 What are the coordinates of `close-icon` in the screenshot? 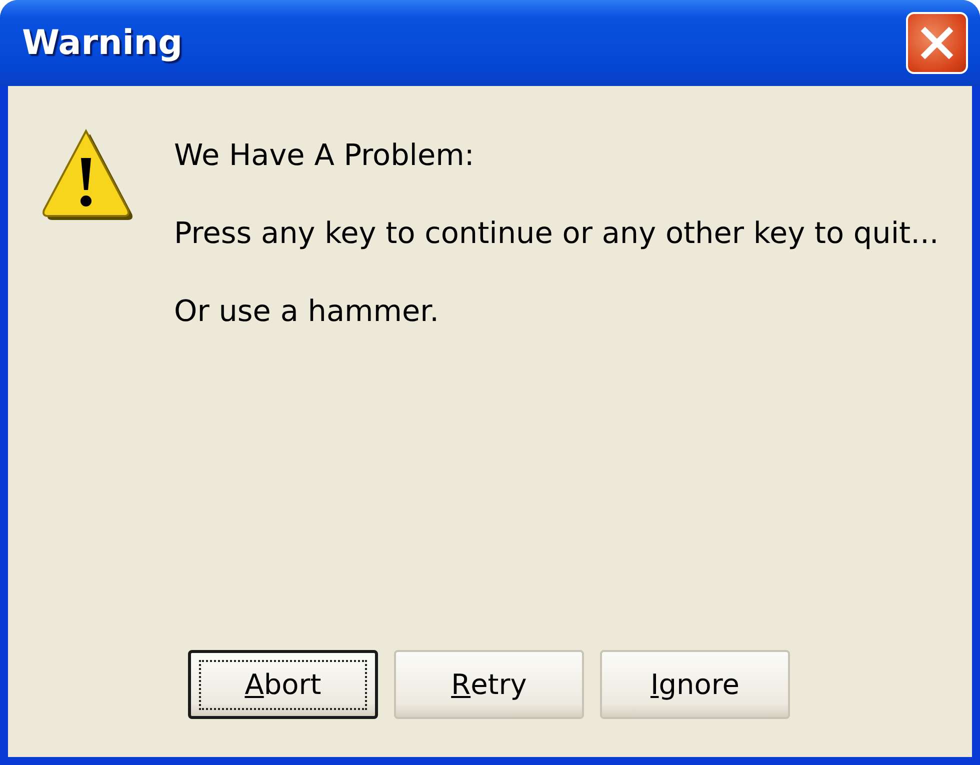 It's located at (937, 43).